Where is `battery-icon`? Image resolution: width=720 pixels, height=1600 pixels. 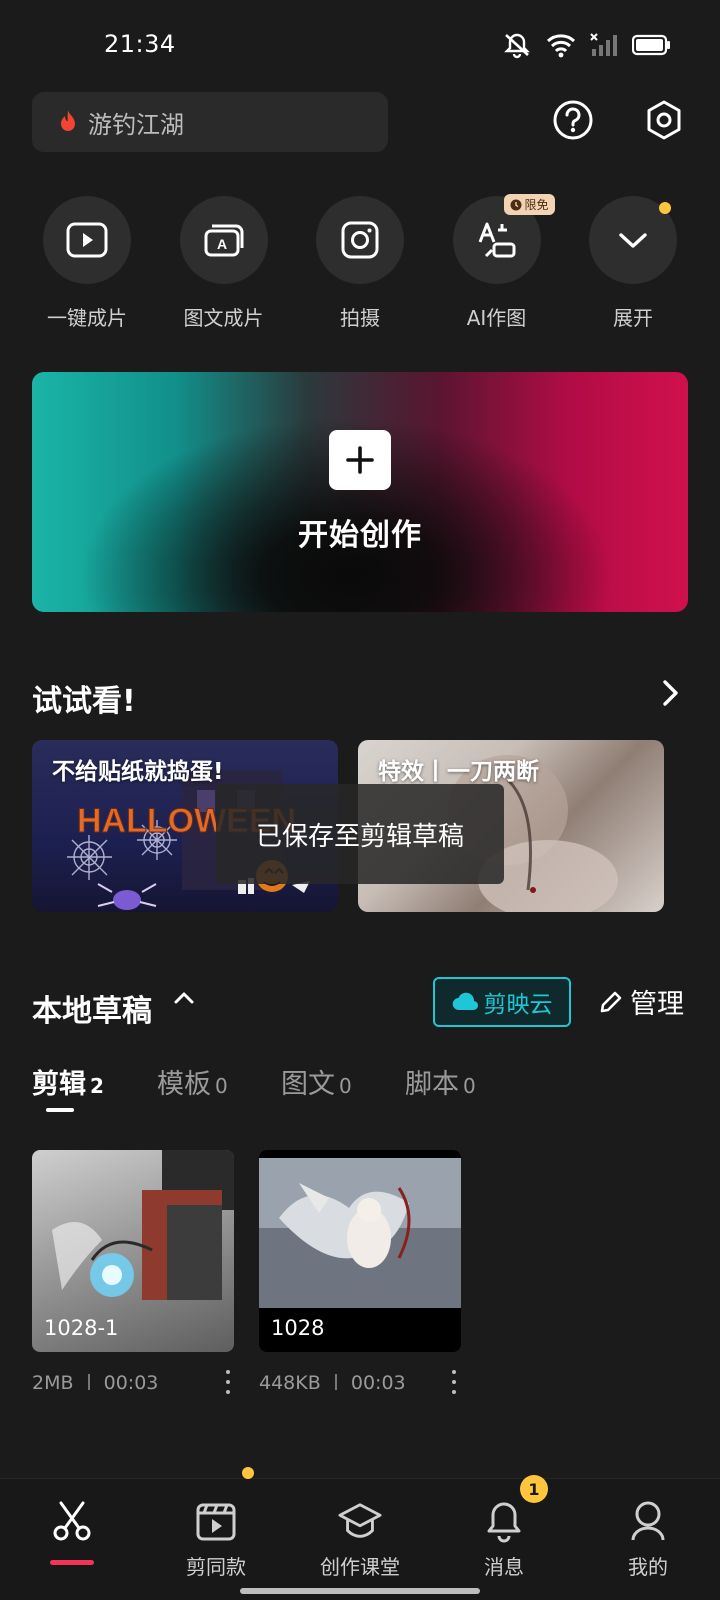
battery-icon is located at coordinates (651, 45).